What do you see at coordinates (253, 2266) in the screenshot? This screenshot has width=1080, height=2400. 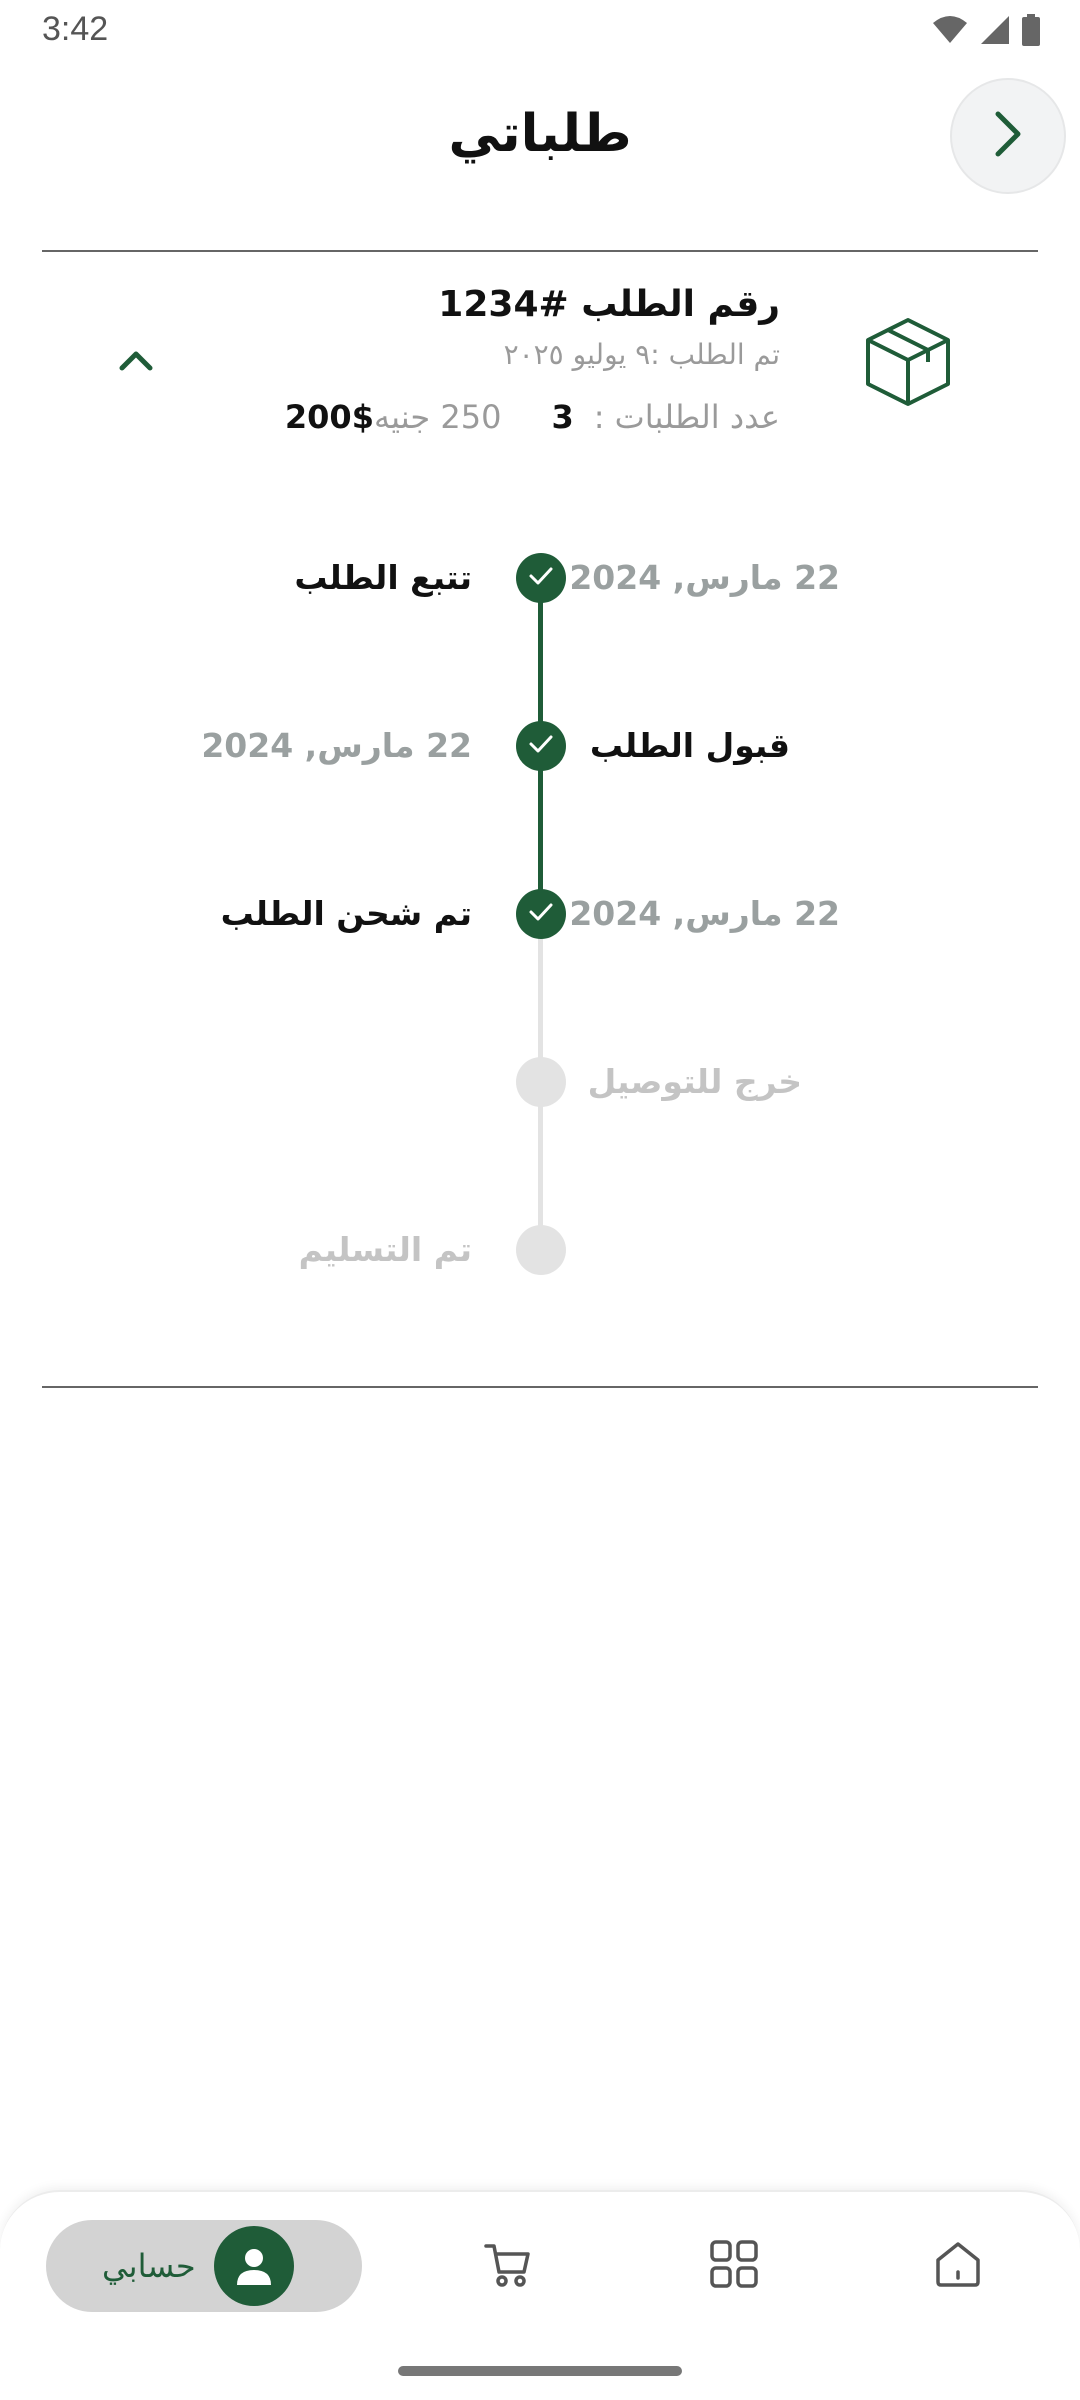 I see `account-icon` at bounding box center [253, 2266].